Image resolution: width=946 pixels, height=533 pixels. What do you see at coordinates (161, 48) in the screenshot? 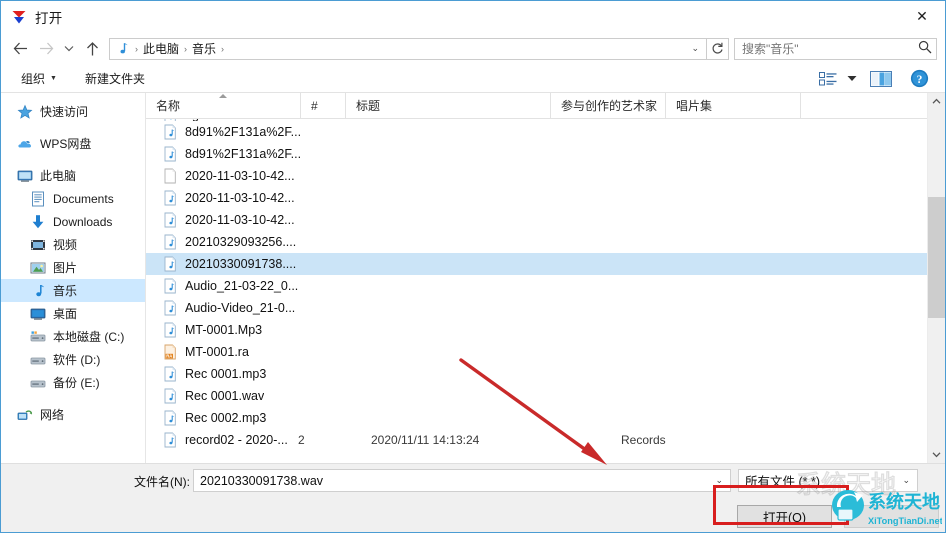
I see `breadcrumb-item-0: 此电脑` at bounding box center [161, 48].